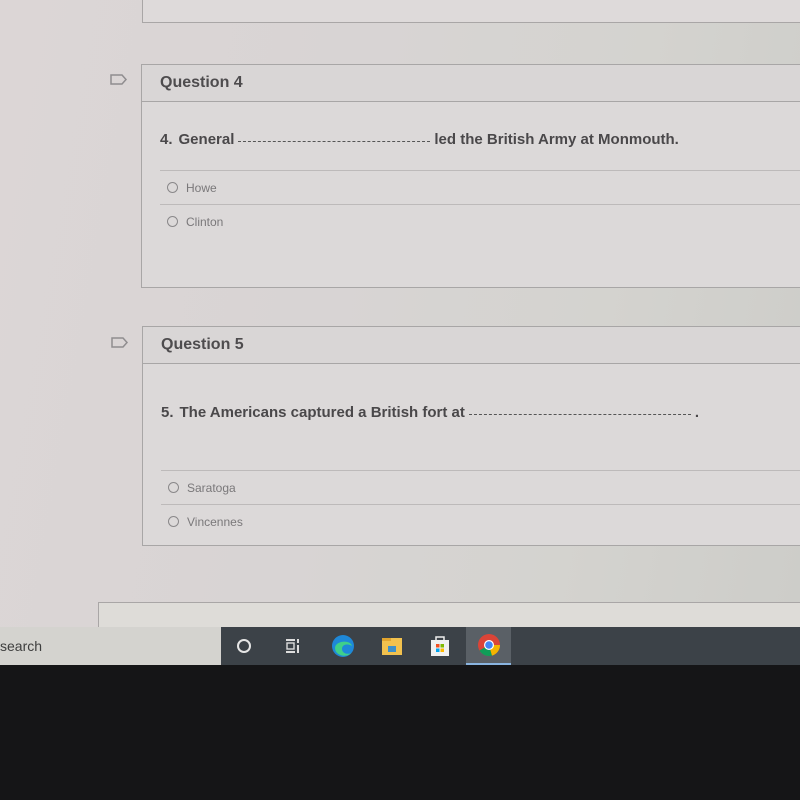 The image size is (800, 800). Describe the element at coordinates (392, 646) in the screenshot. I see `file-explorer-icon` at that location.